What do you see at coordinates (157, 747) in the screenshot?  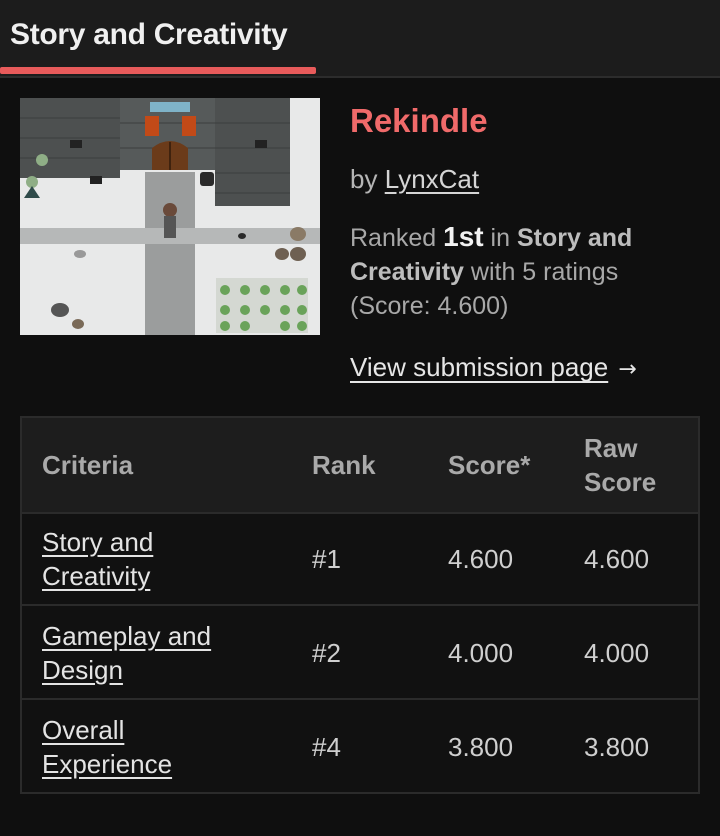 I see `criteria-link: Overall Experience` at bounding box center [157, 747].